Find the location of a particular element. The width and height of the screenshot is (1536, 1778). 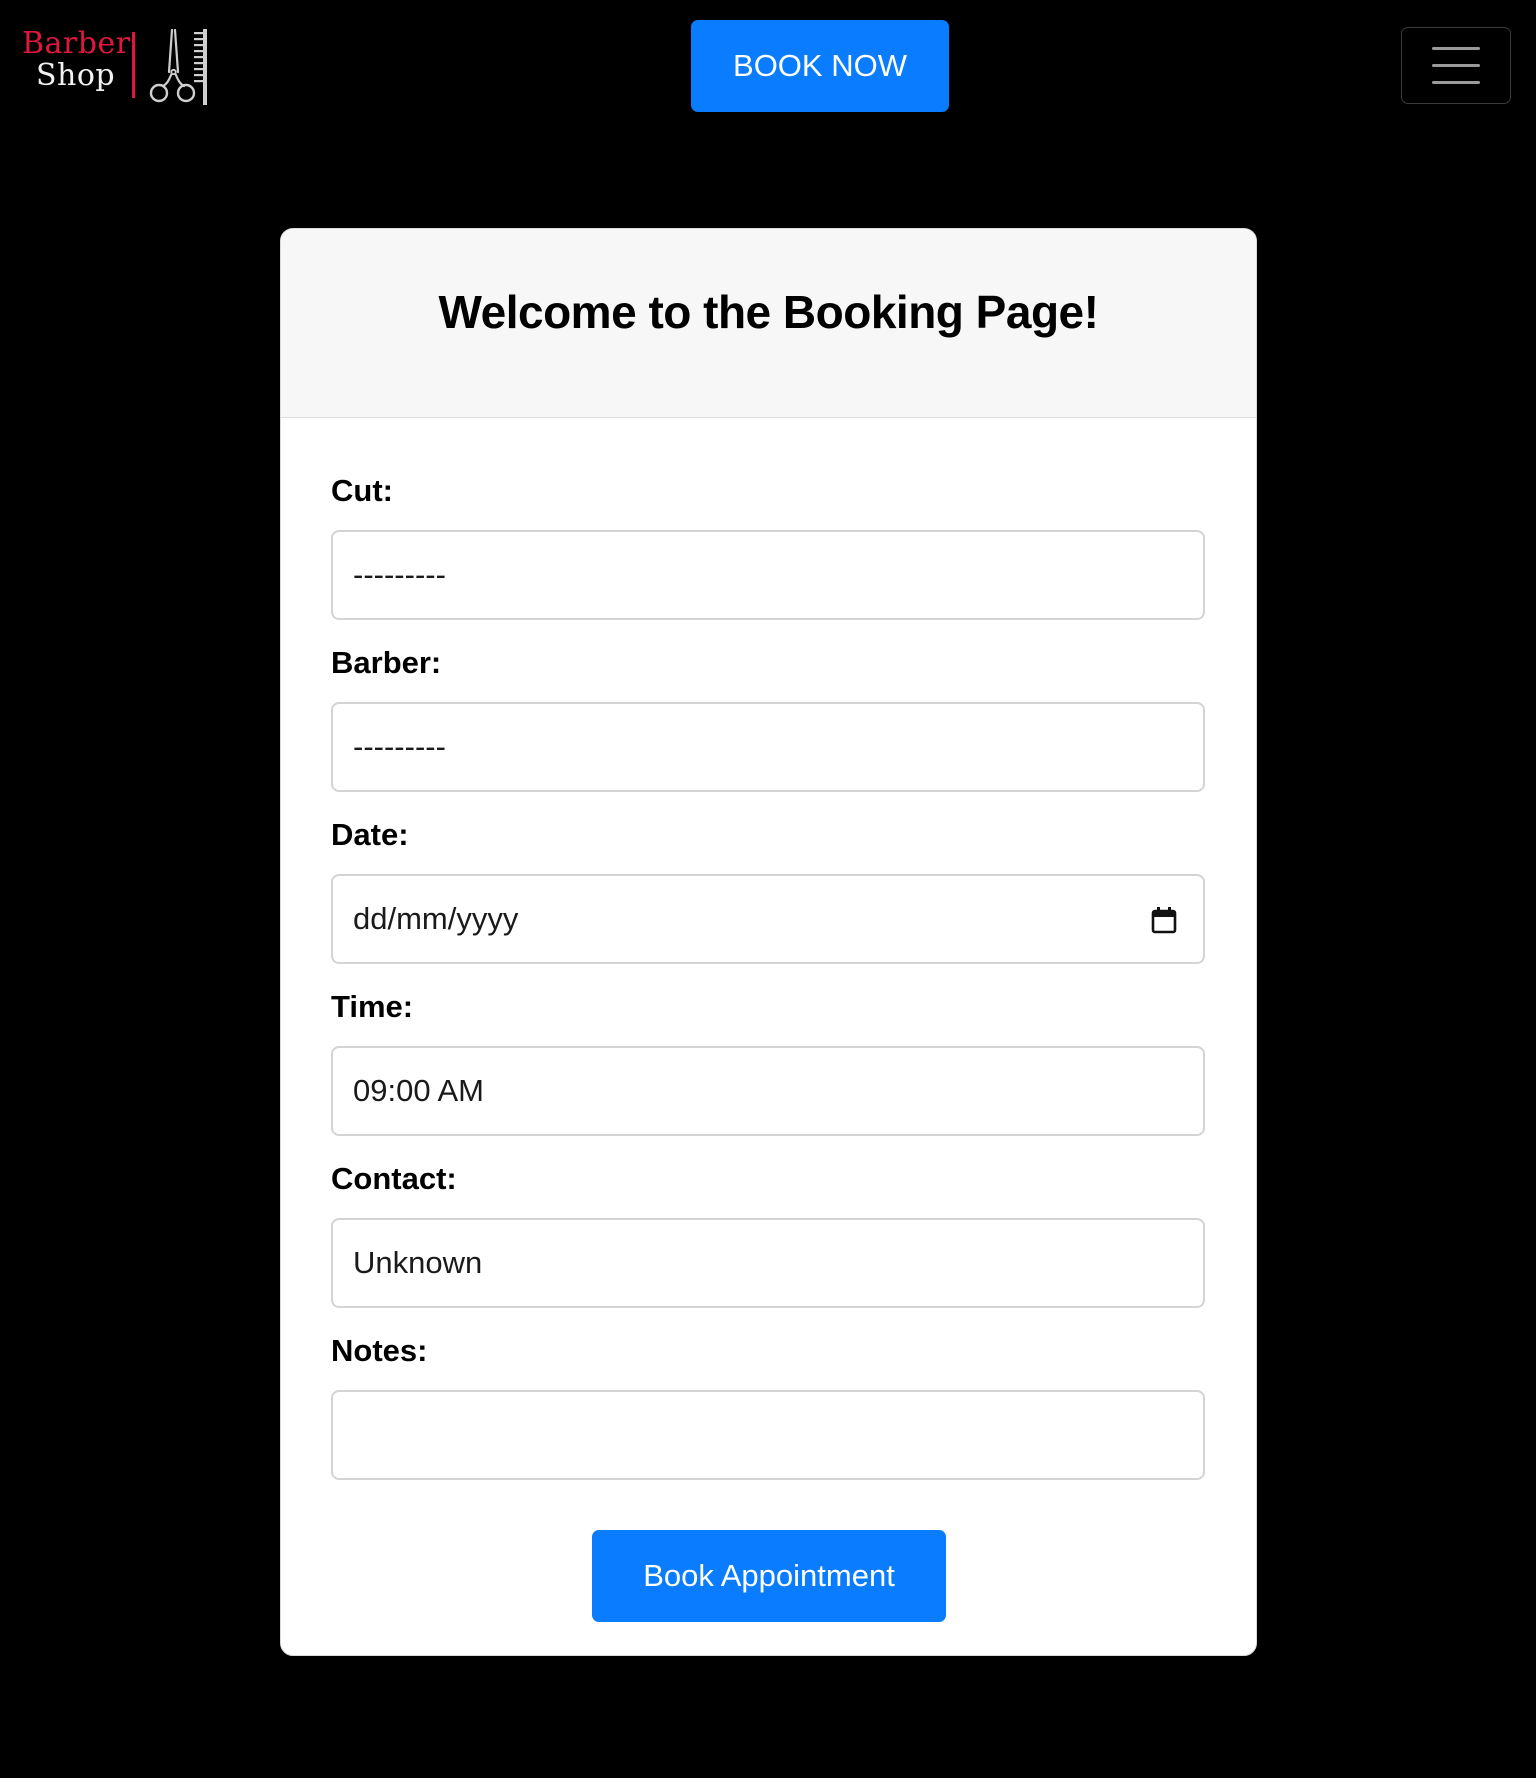

brand-logo-link: Barber Shop is located at coordinates (117, 65).